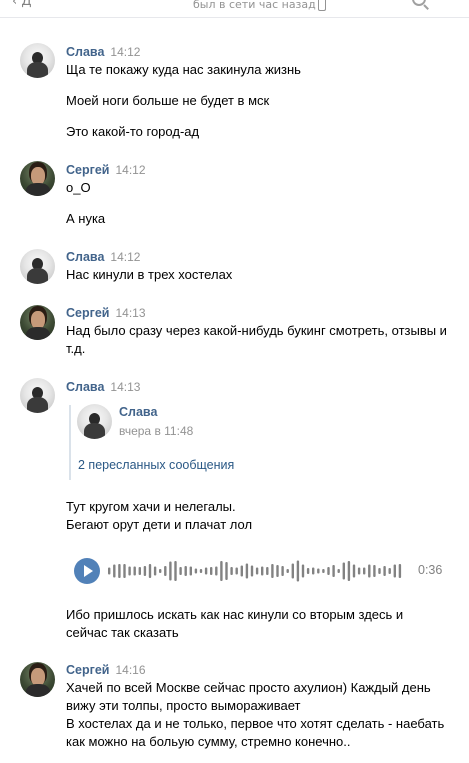  I want to click on forwarded-author: Слава, so click(138, 412).